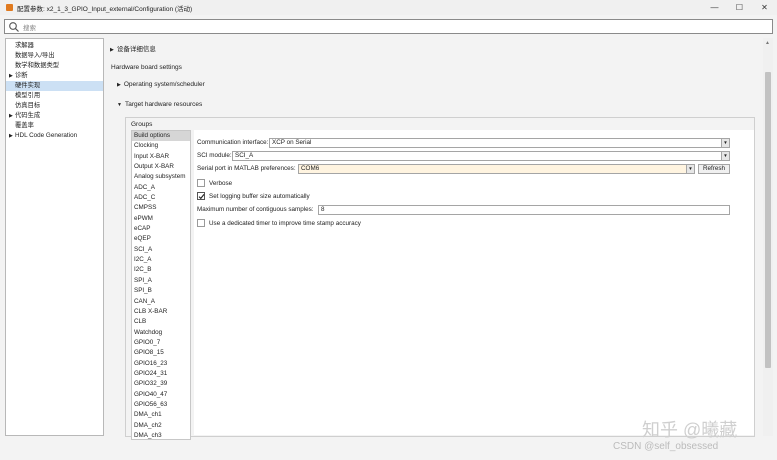  What do you see at coordinates (161, 260) in the screenshot?
I see `group-item: I2C_A` at bounding box center [161, 260].